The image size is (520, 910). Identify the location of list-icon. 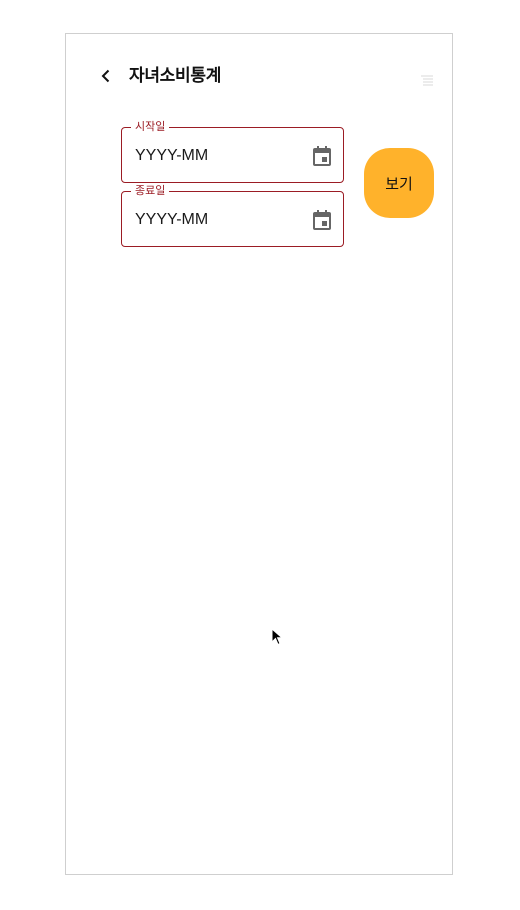
(427, 80).